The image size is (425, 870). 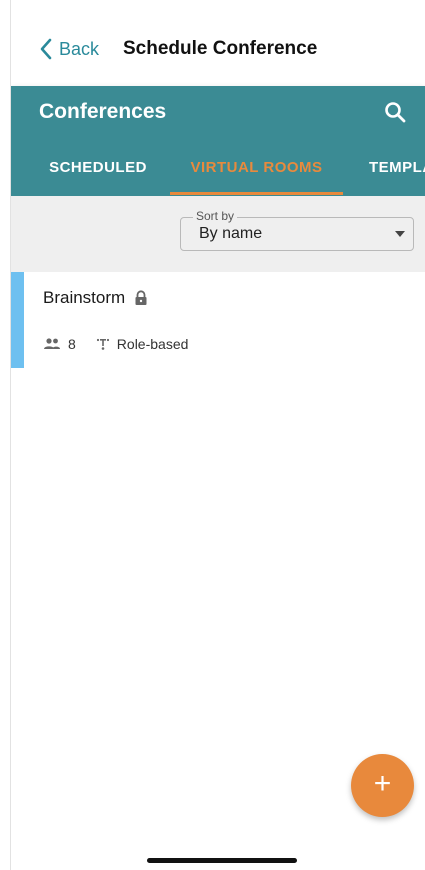 I want to click on tab-scheduled: SCHEDULED, so click(x=98, y=171).